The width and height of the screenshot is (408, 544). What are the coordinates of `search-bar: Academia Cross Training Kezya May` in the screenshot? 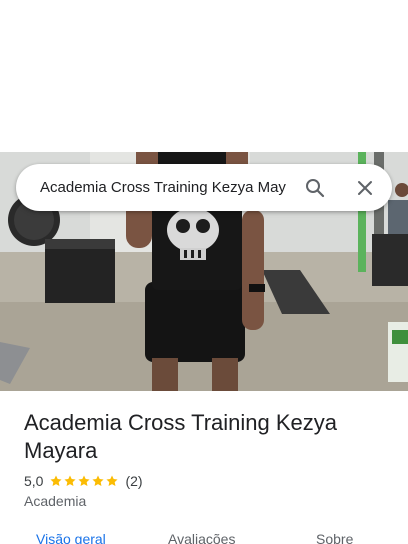 It's located at (204, 187).